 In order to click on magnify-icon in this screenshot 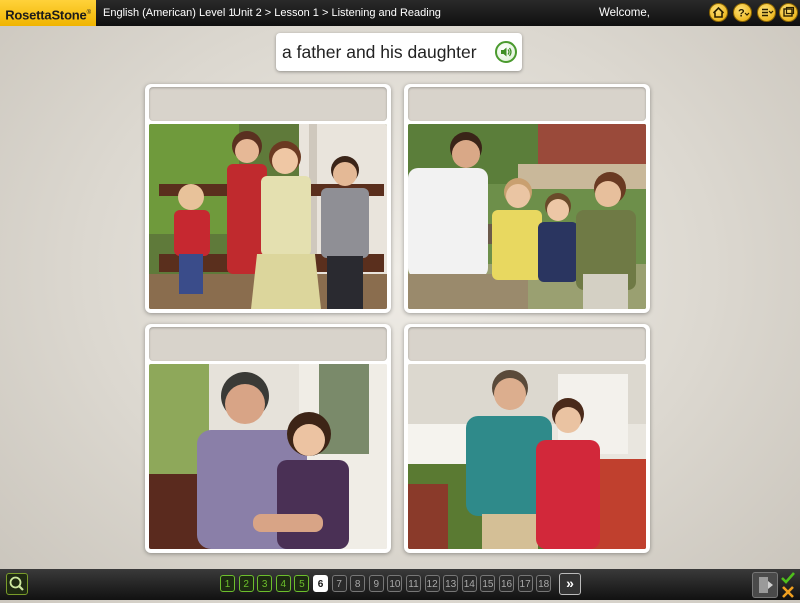, I will do `click(17, 584)`.